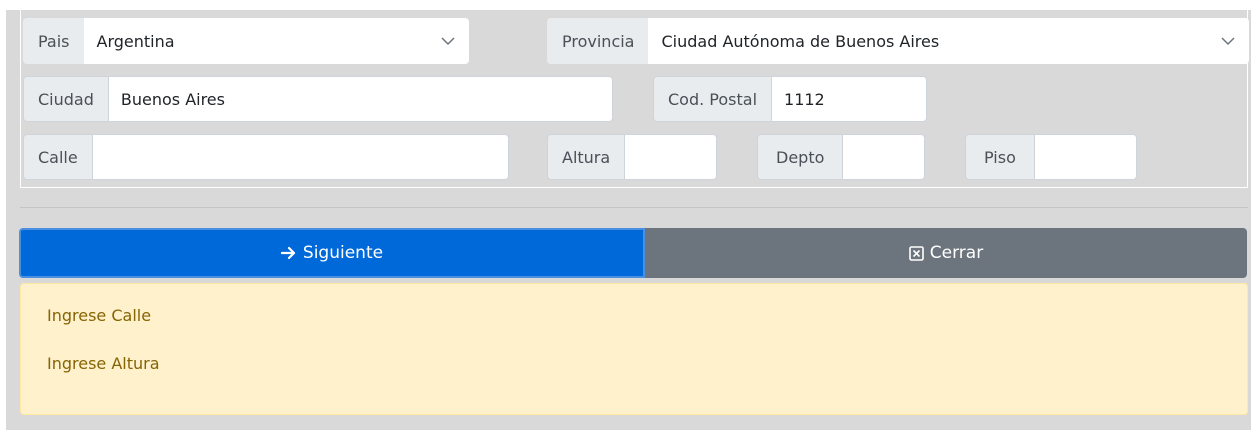 The image size is (1256, 432). What do you see at coordinates (65, 99) in the screenshot?
I see `ciudad-label: Ciudad` at bounding box center [65, 99].